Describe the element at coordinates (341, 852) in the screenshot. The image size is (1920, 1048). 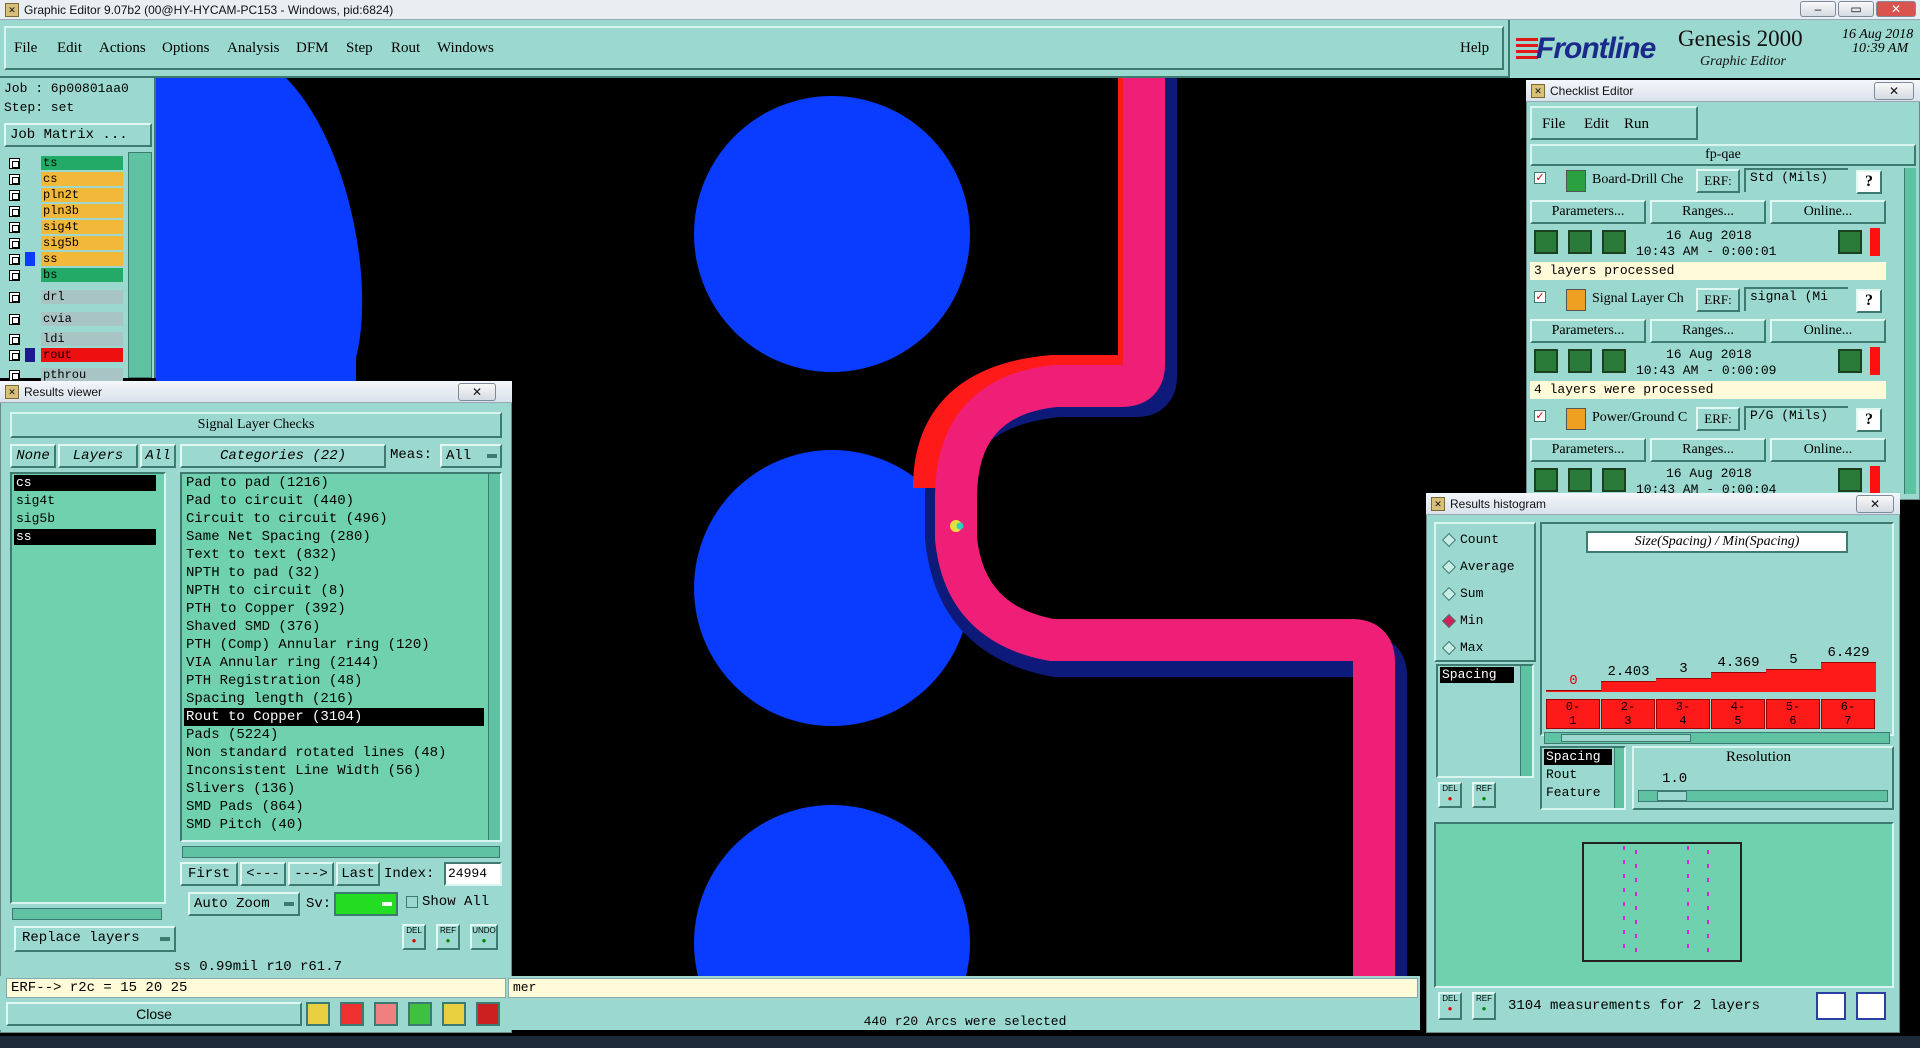
I see `category-hscroll` at that location.